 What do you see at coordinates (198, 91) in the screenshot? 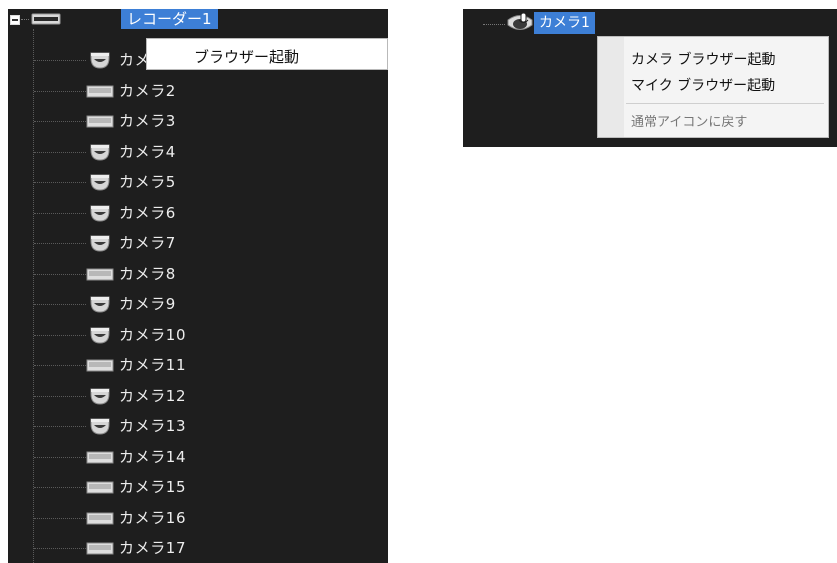
I see `tree-item-camera: カメラ2` at bounding box center [198, 91].